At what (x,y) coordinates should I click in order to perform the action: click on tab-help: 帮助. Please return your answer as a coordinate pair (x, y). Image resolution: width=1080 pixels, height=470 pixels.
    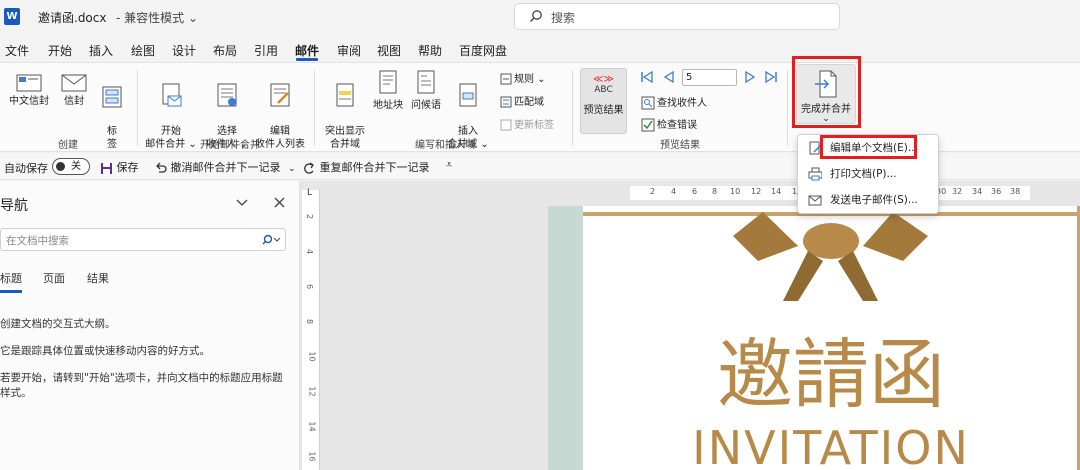
    Looking at the image, I should click on (430, 50).